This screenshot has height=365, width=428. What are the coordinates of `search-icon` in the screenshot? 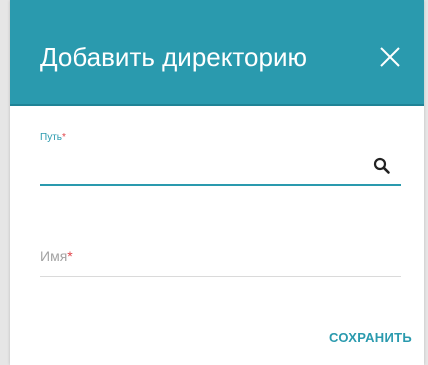 It's located at (382, 166).